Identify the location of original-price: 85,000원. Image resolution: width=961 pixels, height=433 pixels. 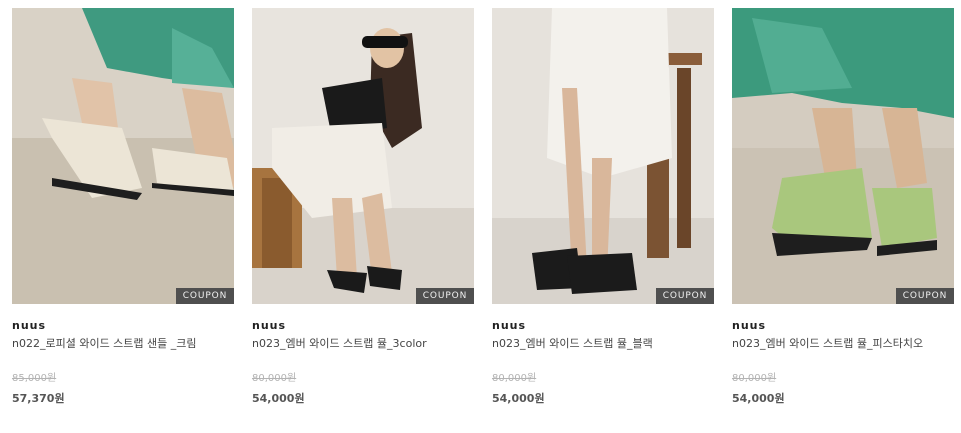
(34, 378).